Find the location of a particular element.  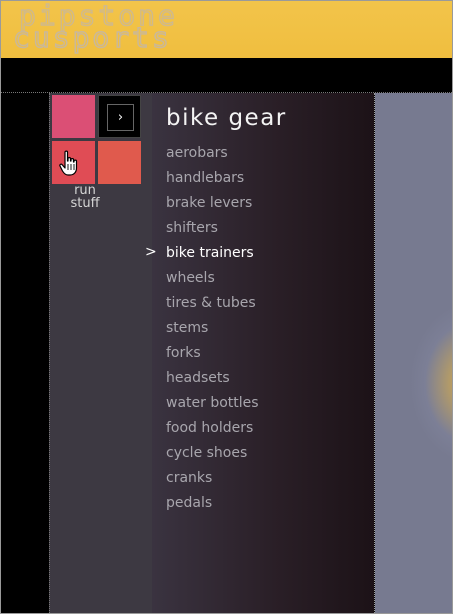

menu-item: cranks is located at coordinates (212, 478).